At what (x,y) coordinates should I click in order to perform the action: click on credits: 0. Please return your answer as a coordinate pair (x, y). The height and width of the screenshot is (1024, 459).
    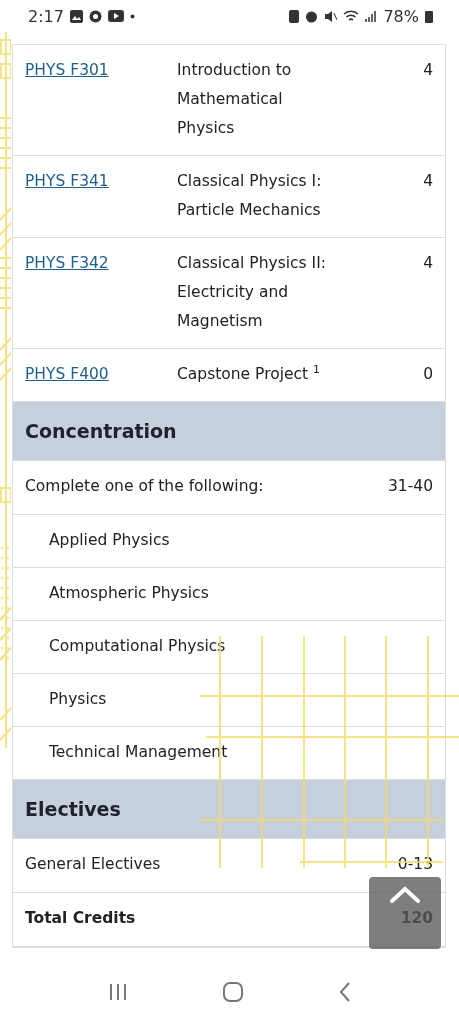
    Looking at the image, I should click on (428, 374).